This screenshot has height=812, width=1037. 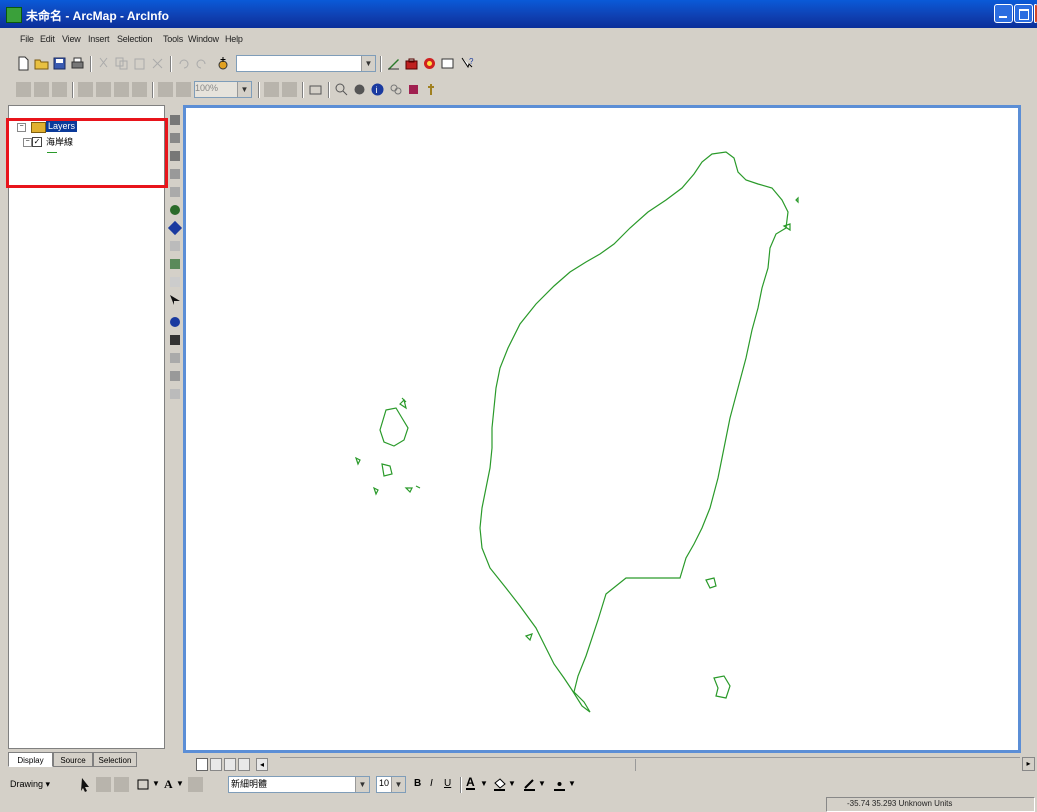 I want to click on line-color-icon, so click(x=529, y=784).